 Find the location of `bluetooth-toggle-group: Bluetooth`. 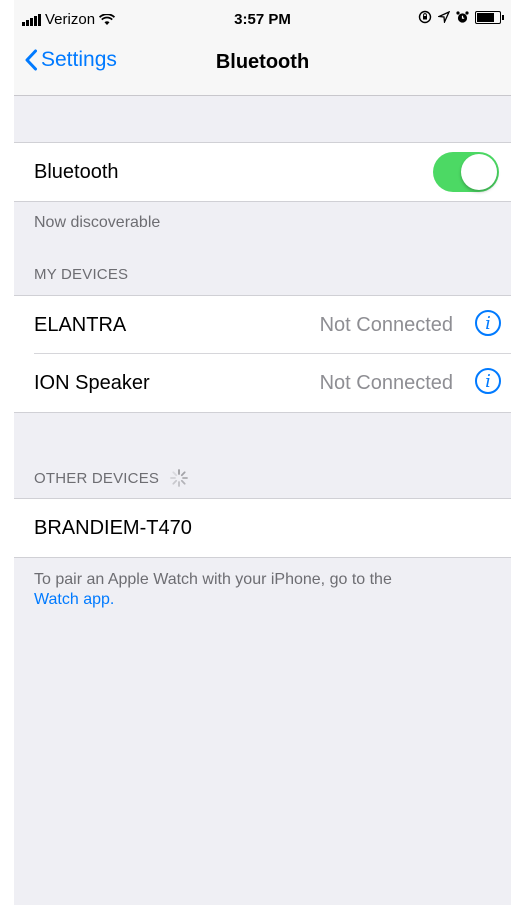

bluetooth-toggle-group: Bluetooth is located at coordinates (262, 172).